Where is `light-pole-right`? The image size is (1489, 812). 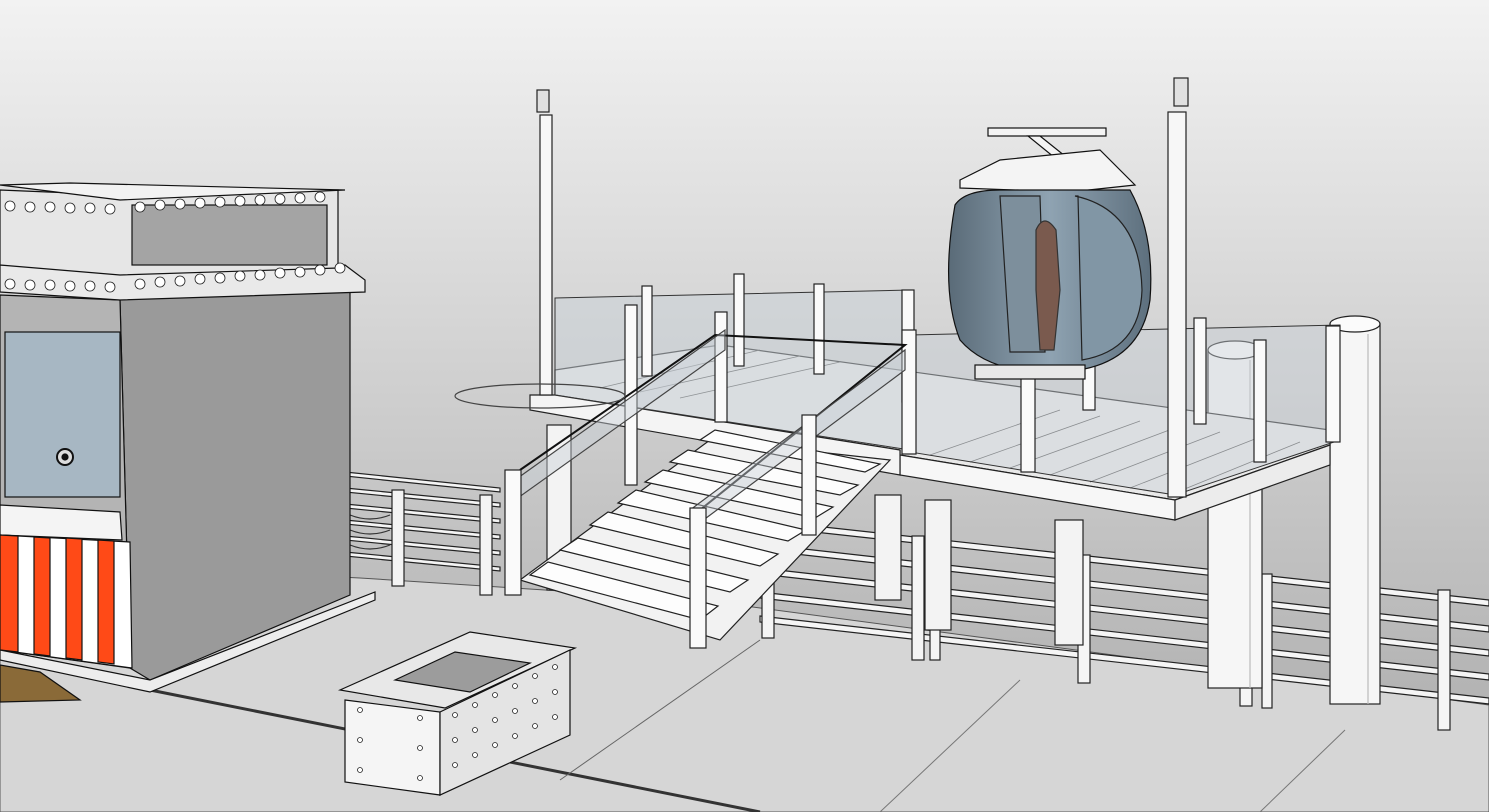 light-pole-right is located at coordinates (1178, 287).